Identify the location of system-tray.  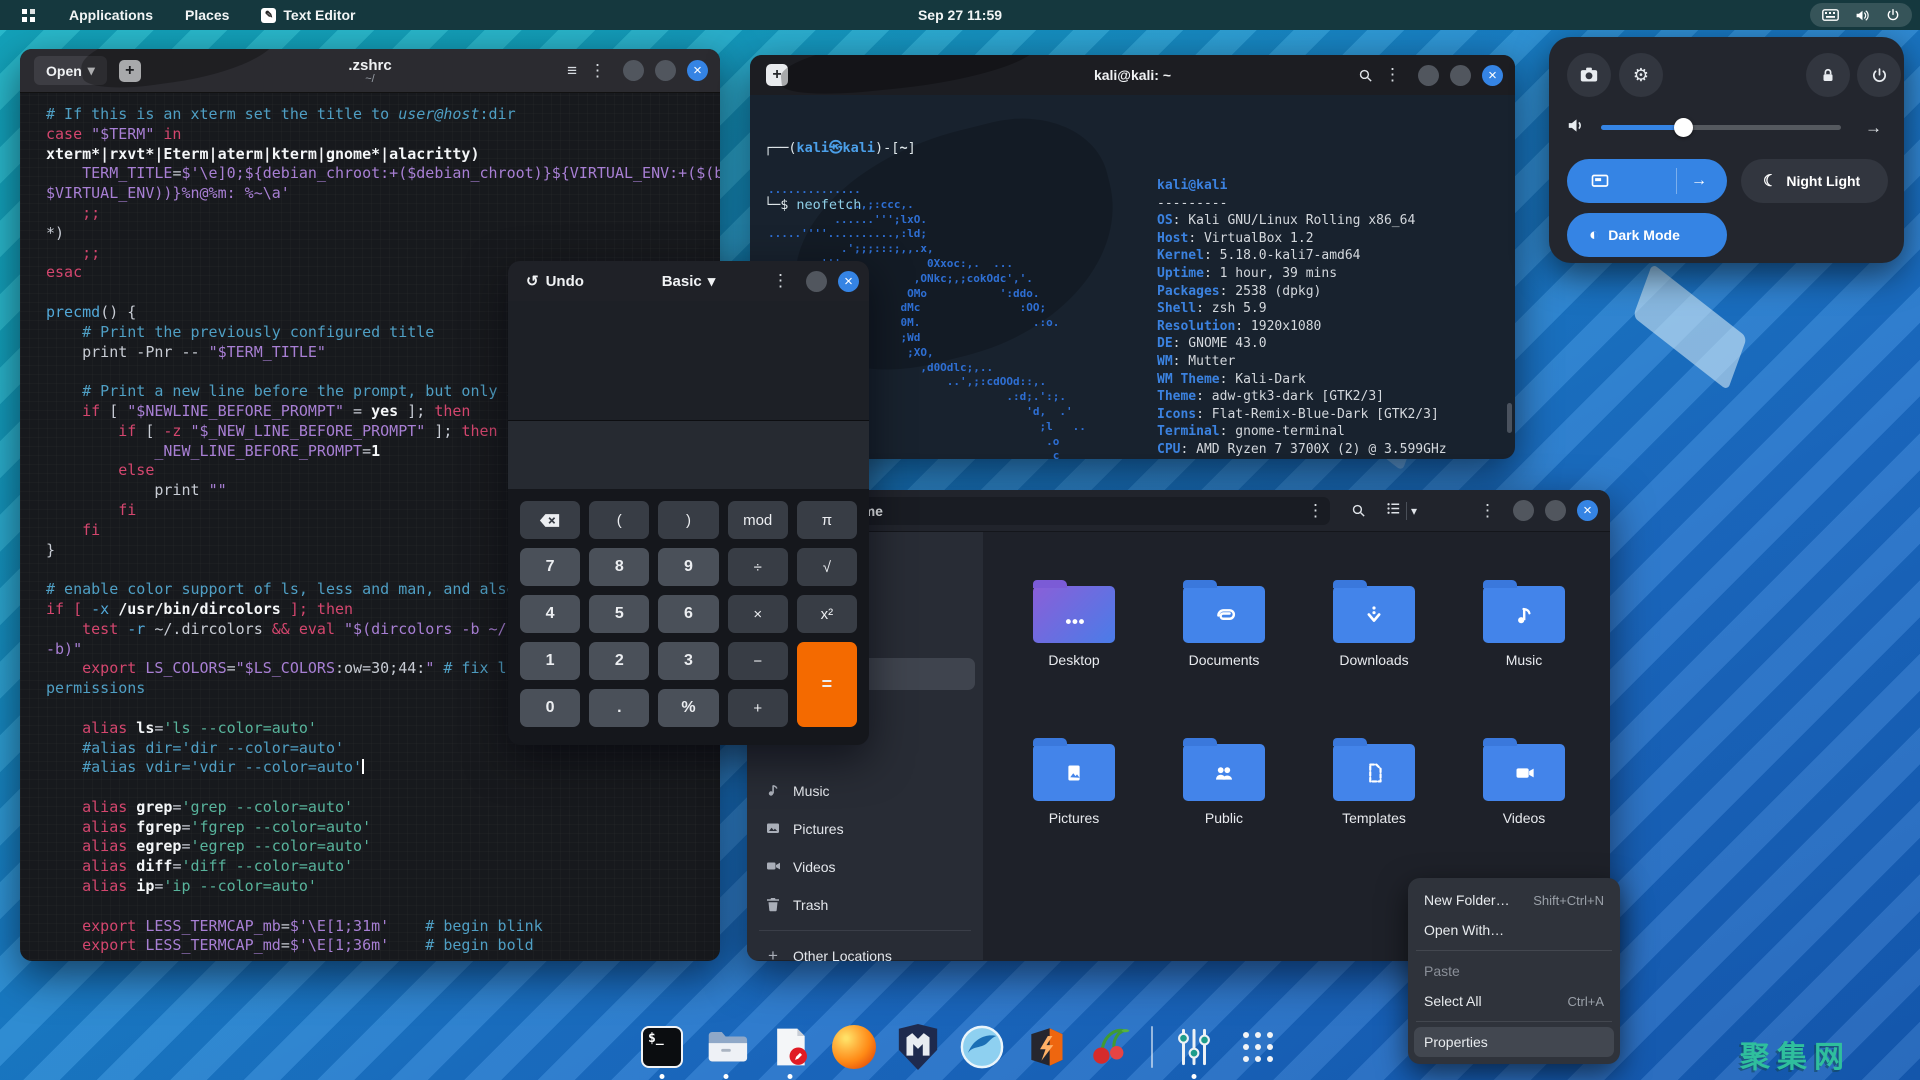
(1861, 15).